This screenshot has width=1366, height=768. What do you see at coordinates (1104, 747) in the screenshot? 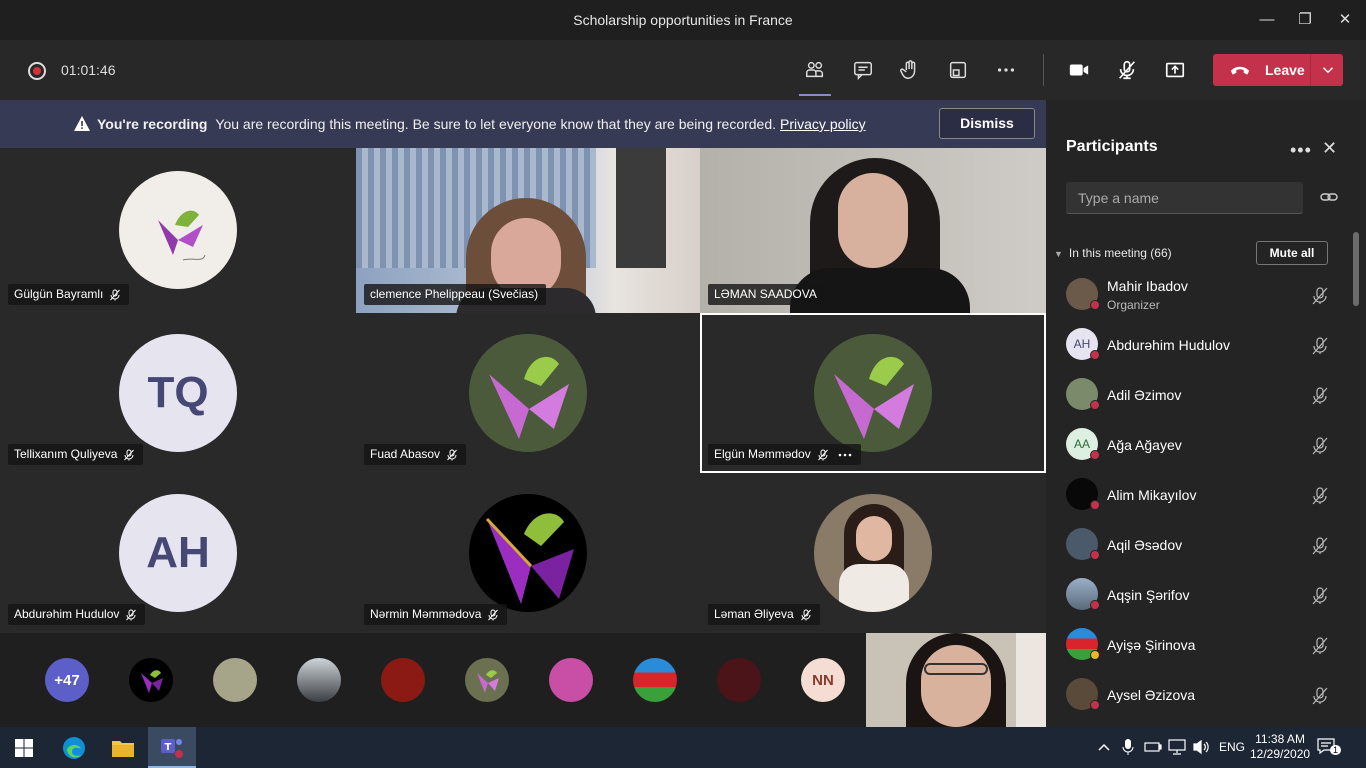
I see `chevron-up-icon` at bounding box center [1104, 747].